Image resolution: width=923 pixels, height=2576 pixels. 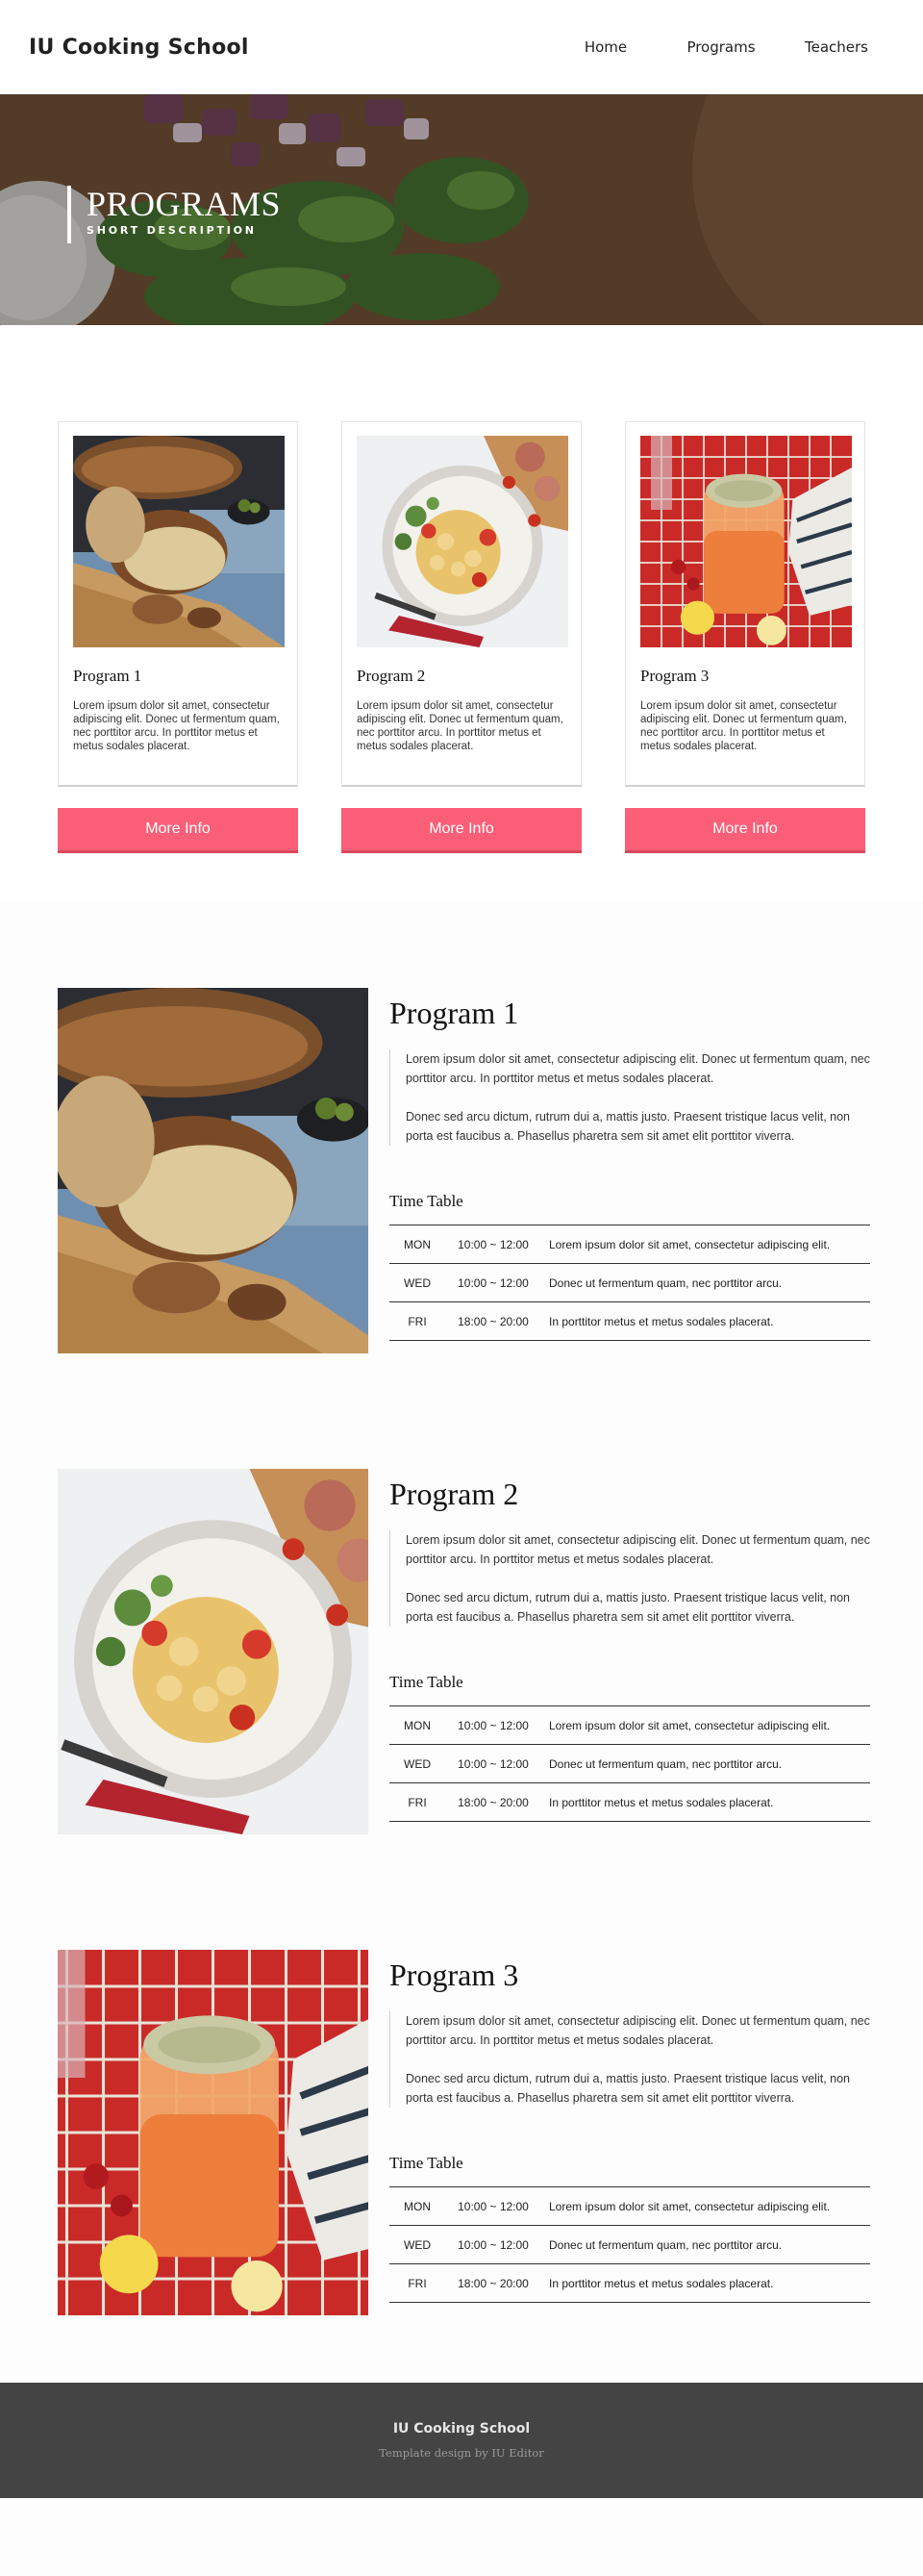 I want to click on hero-banner: PROGRAMS SHORT DESCRIPTION, so click(x=461, y=209).